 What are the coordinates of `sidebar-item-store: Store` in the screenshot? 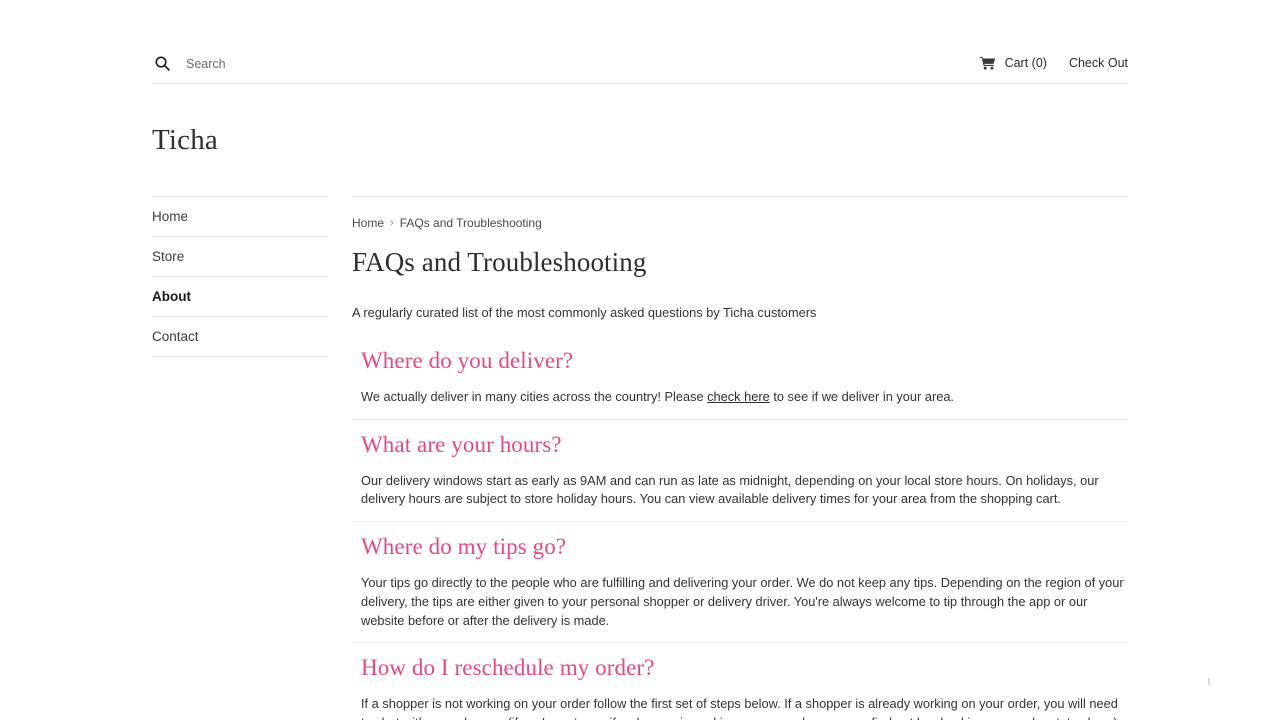 It's located at (240, 257).